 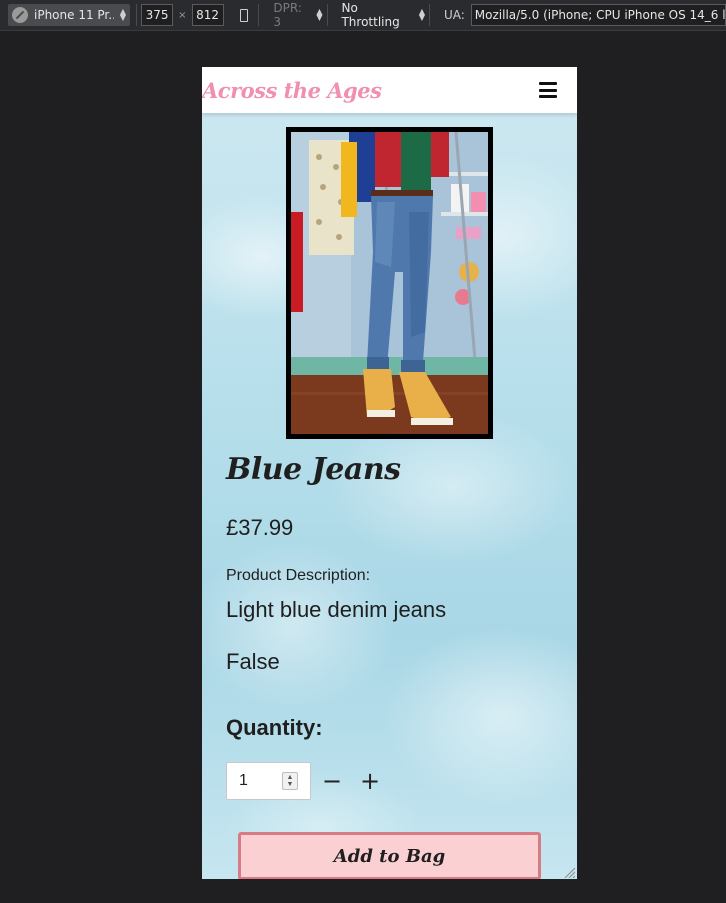 What do you see at coordinates (260, 527) in the screenshot?
I see `product-price: £37.99` at bounding box center [260, 527].